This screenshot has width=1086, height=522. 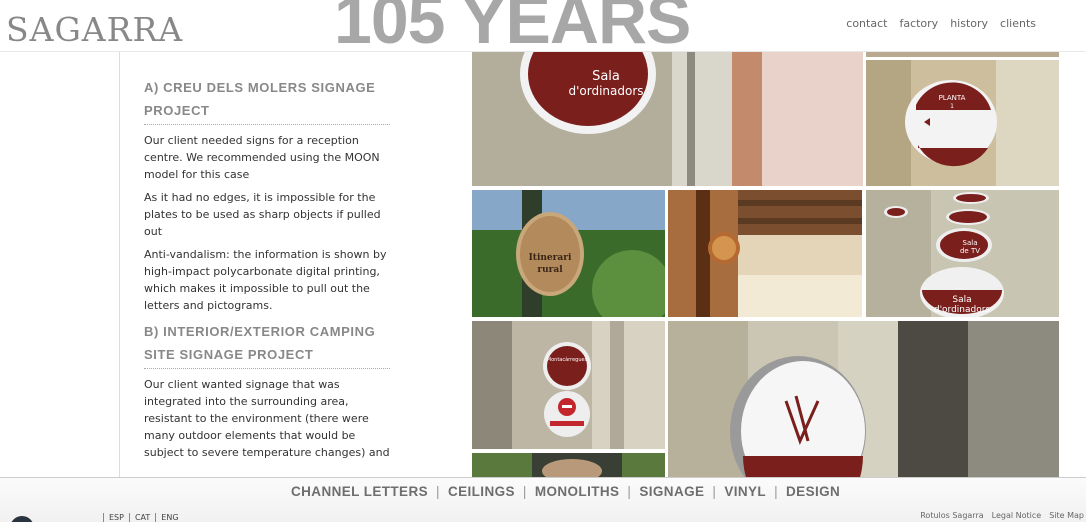 I want to click on photo-sala-tv-signs: Sala de TV Sala d'ordinadors, so click(x=962, y=253).